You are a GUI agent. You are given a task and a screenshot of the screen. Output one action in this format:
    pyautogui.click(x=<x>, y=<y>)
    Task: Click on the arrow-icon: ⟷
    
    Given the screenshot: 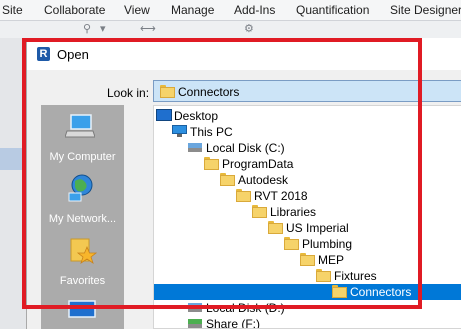 What is the action you would take?
    pyautogui.click(x=148, y=28)
    